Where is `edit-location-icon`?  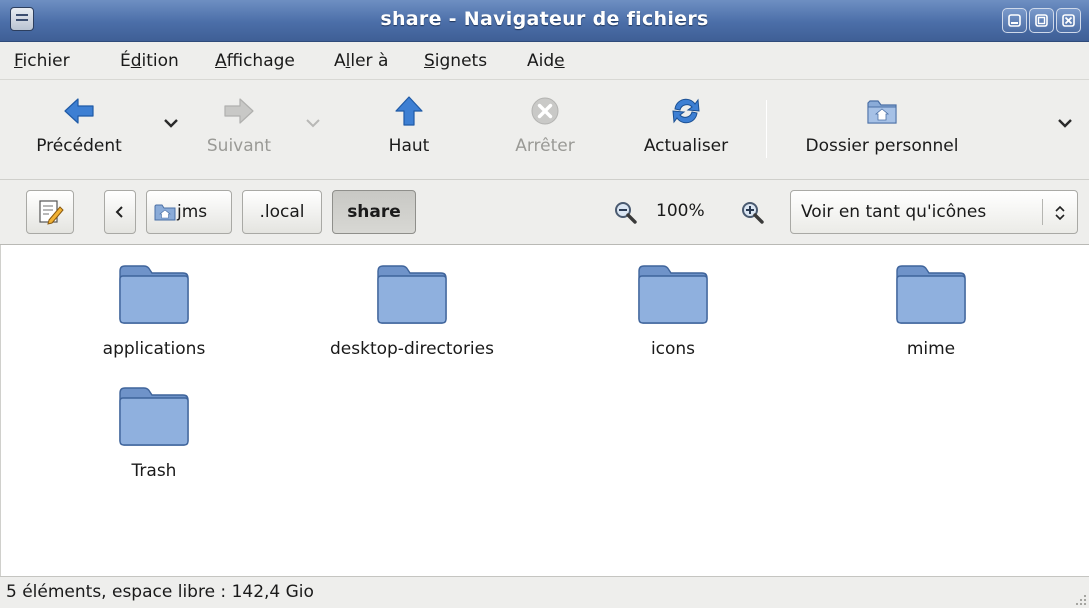
edit-location-icon is located at coordinates (51, 212).